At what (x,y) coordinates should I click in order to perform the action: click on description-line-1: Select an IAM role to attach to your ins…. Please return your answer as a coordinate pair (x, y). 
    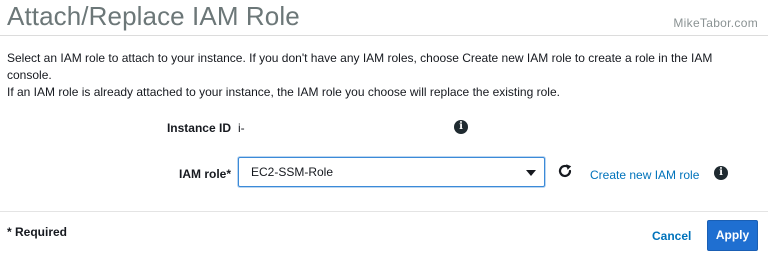
    Looking at the image, I should click on (360, 66).